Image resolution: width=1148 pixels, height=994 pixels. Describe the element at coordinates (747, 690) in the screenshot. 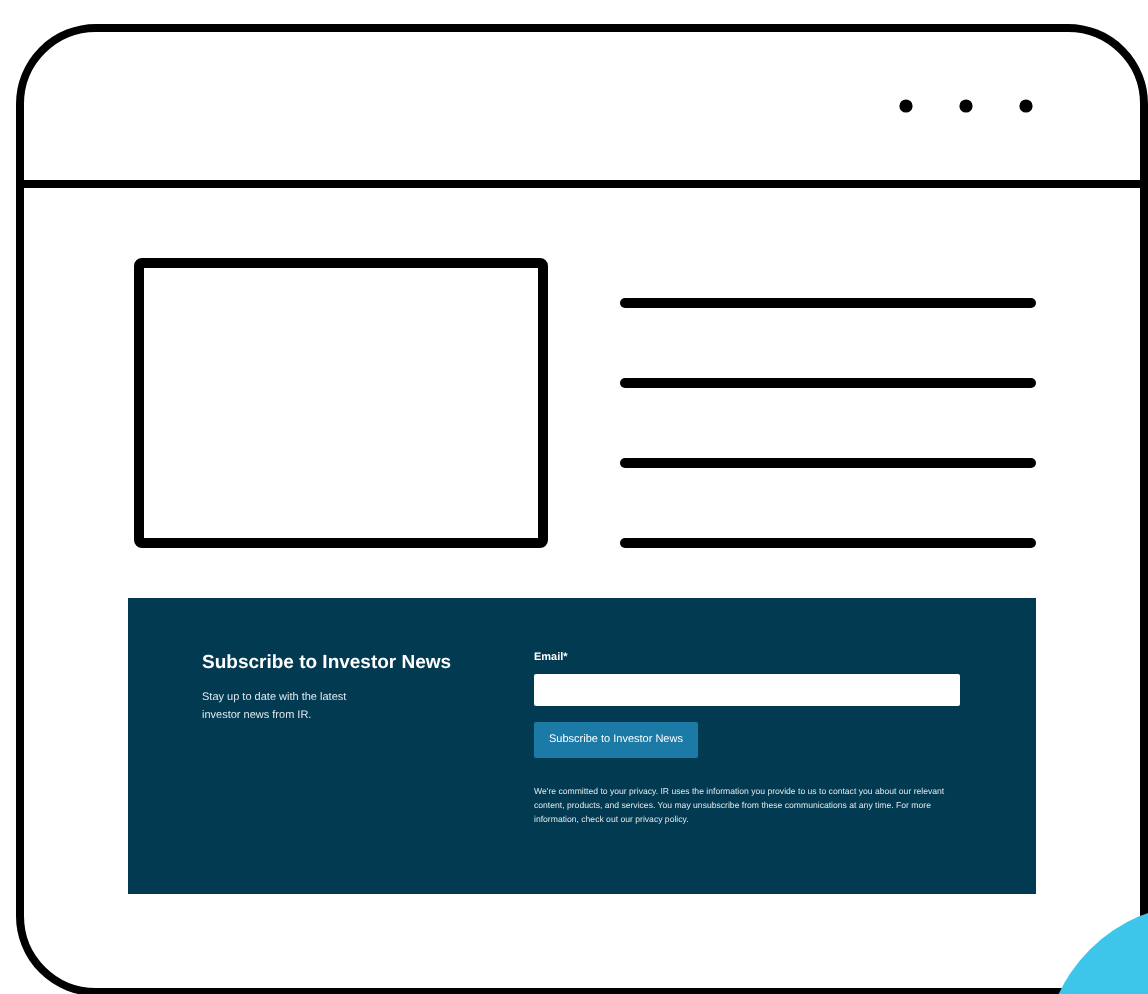

I see `email-field` at that location.